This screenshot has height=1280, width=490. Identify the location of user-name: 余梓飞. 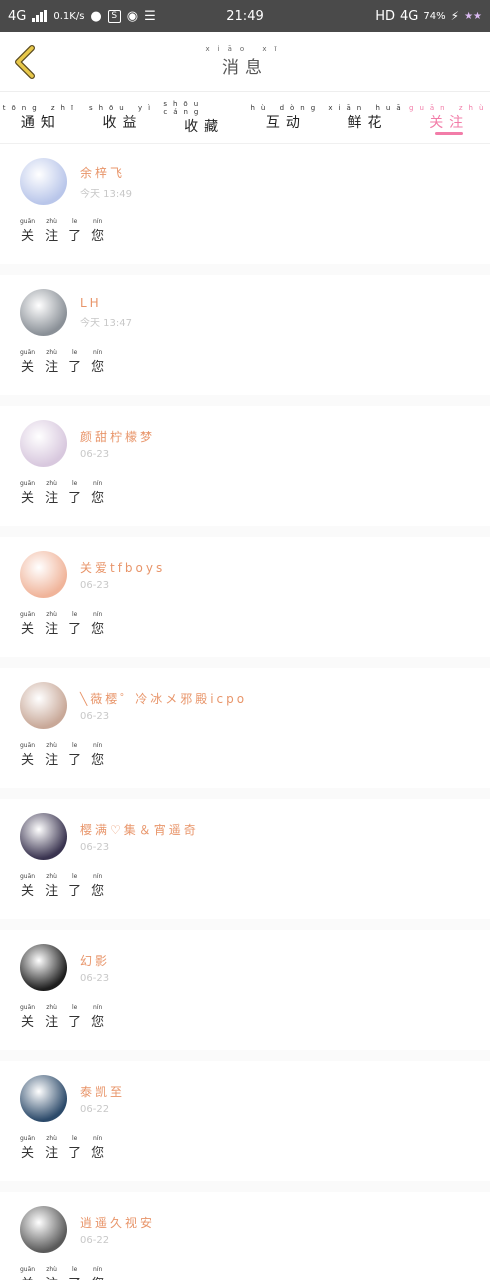
(106, 172).